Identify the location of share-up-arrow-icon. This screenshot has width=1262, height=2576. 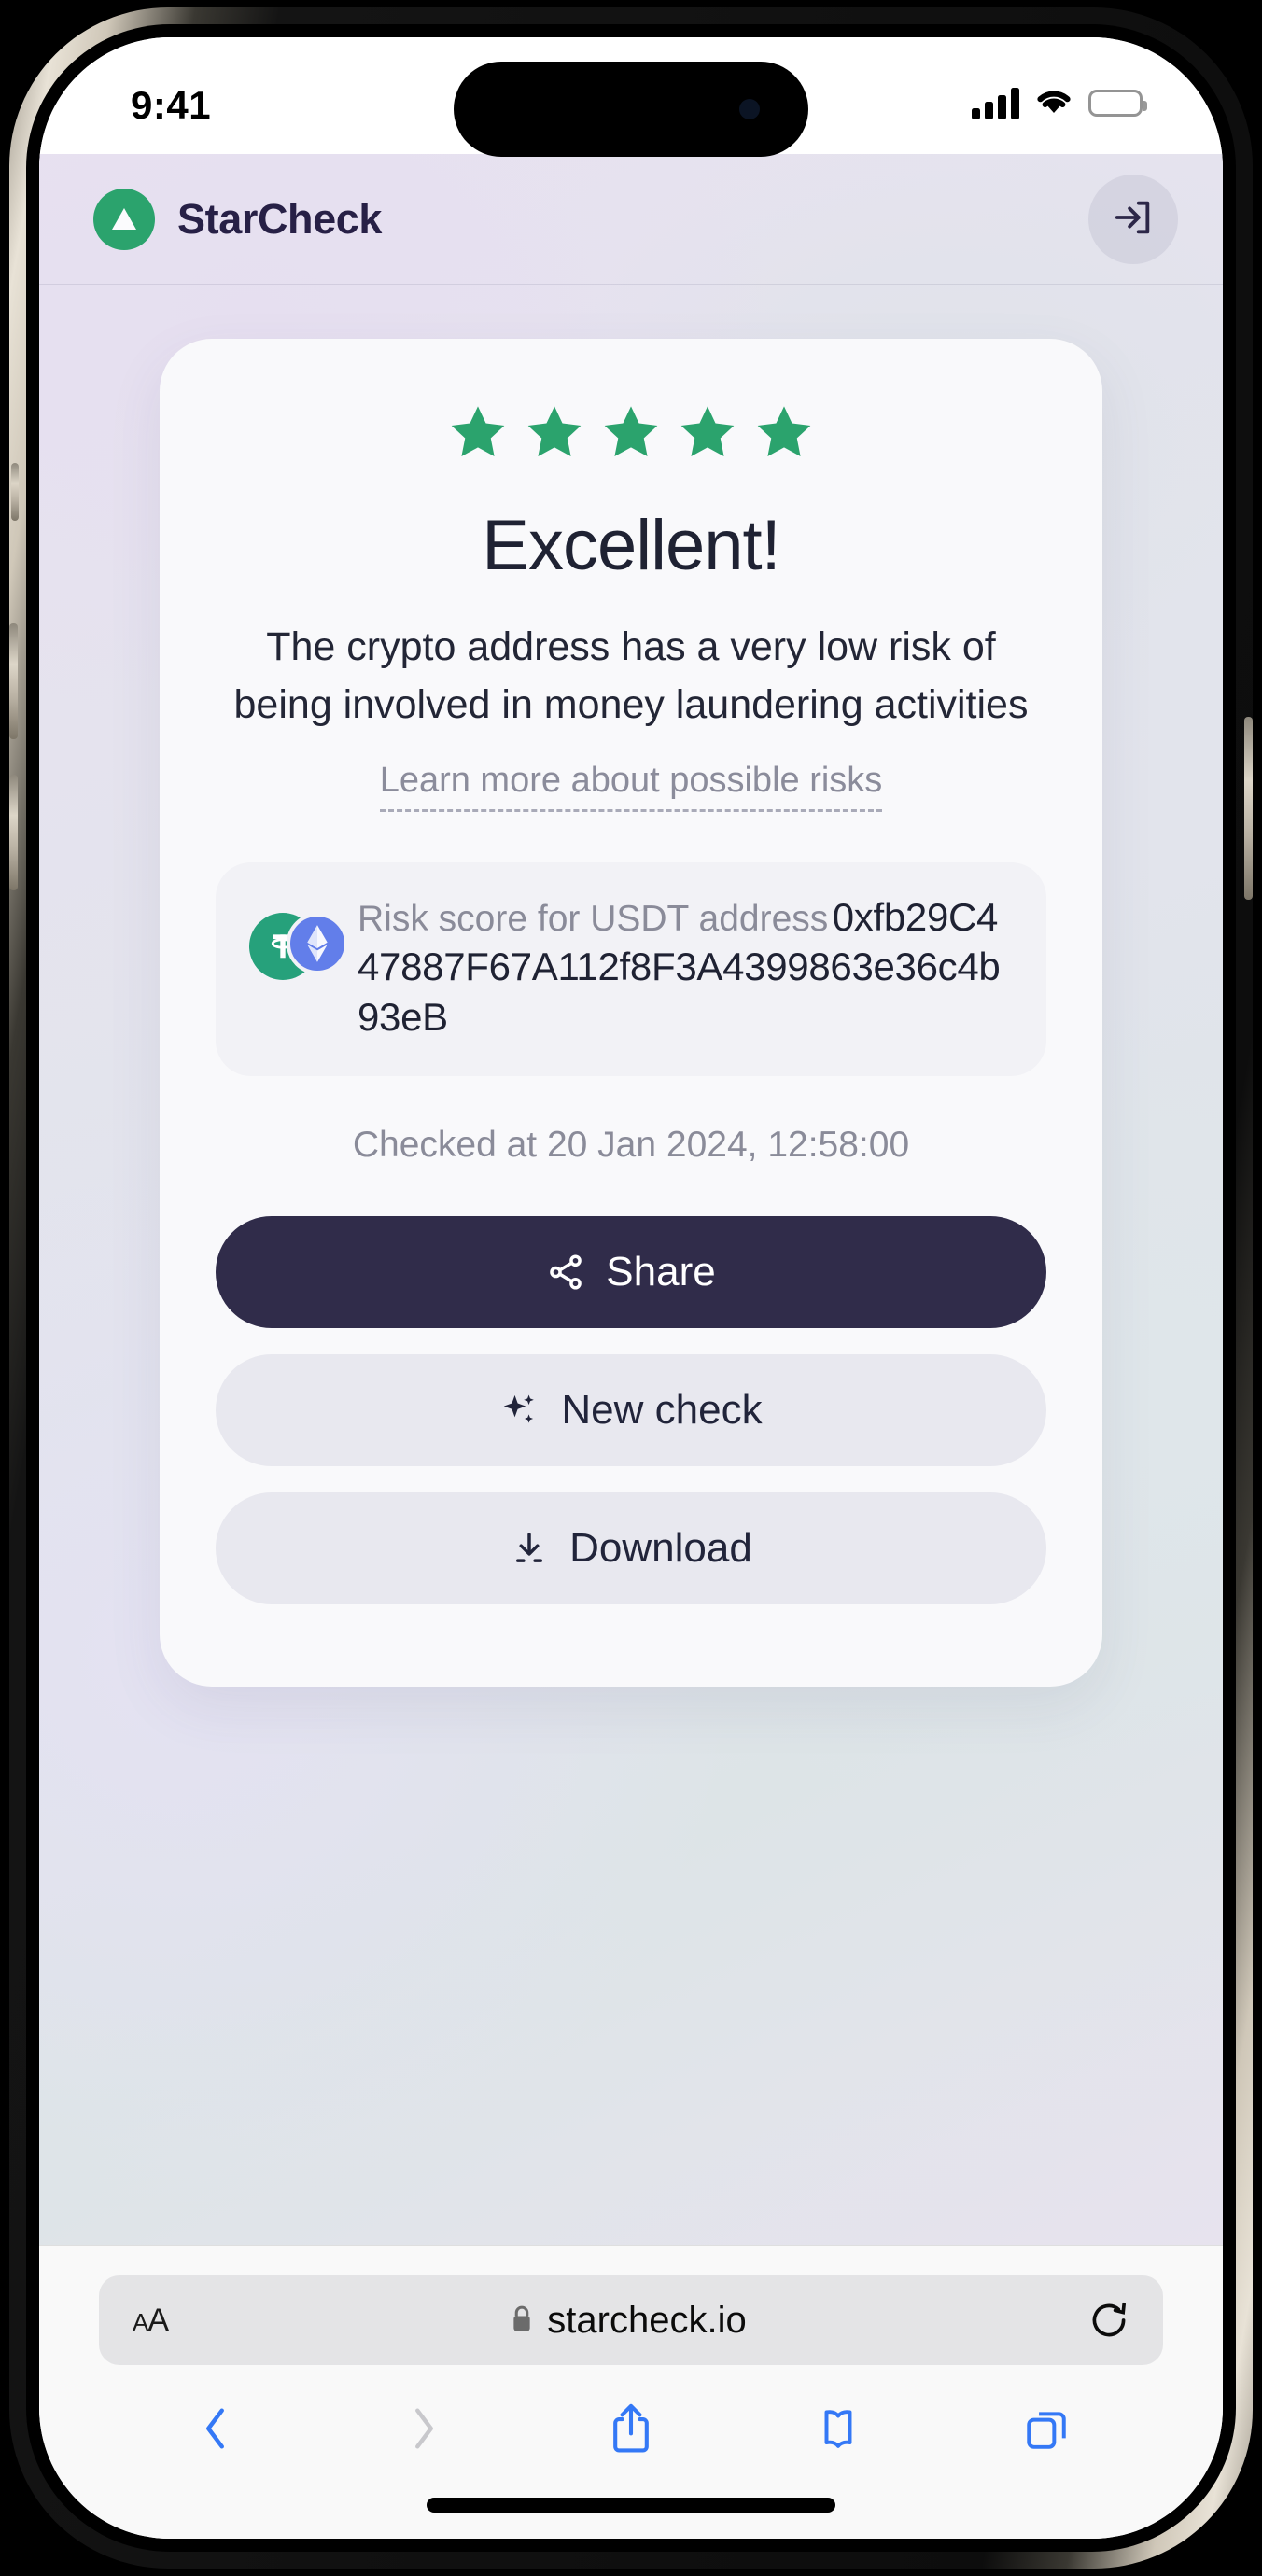
(631, 2429).